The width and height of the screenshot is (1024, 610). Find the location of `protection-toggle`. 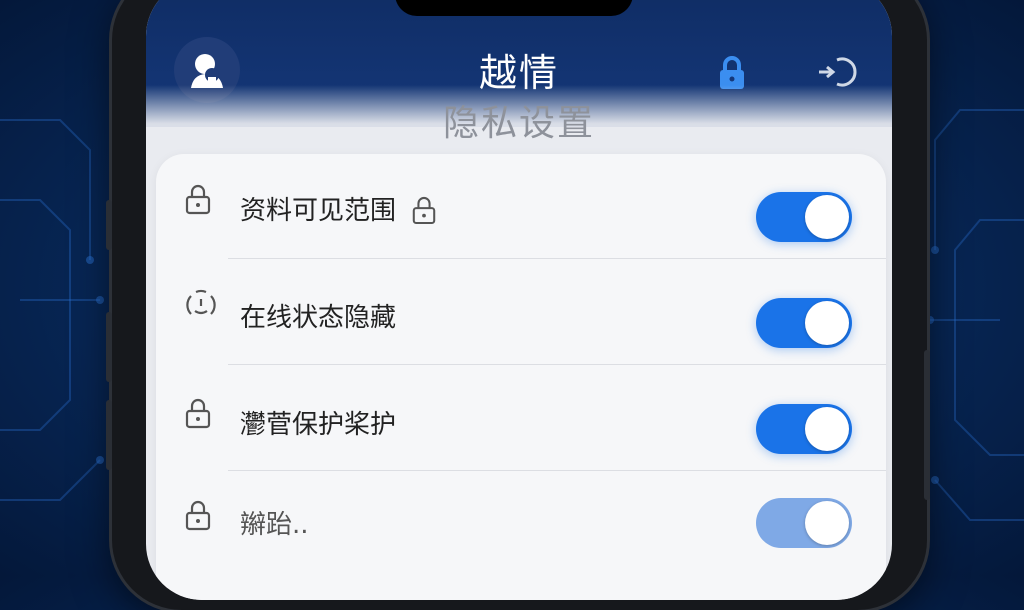

protection-toggle is located at coordinates (804, 429).